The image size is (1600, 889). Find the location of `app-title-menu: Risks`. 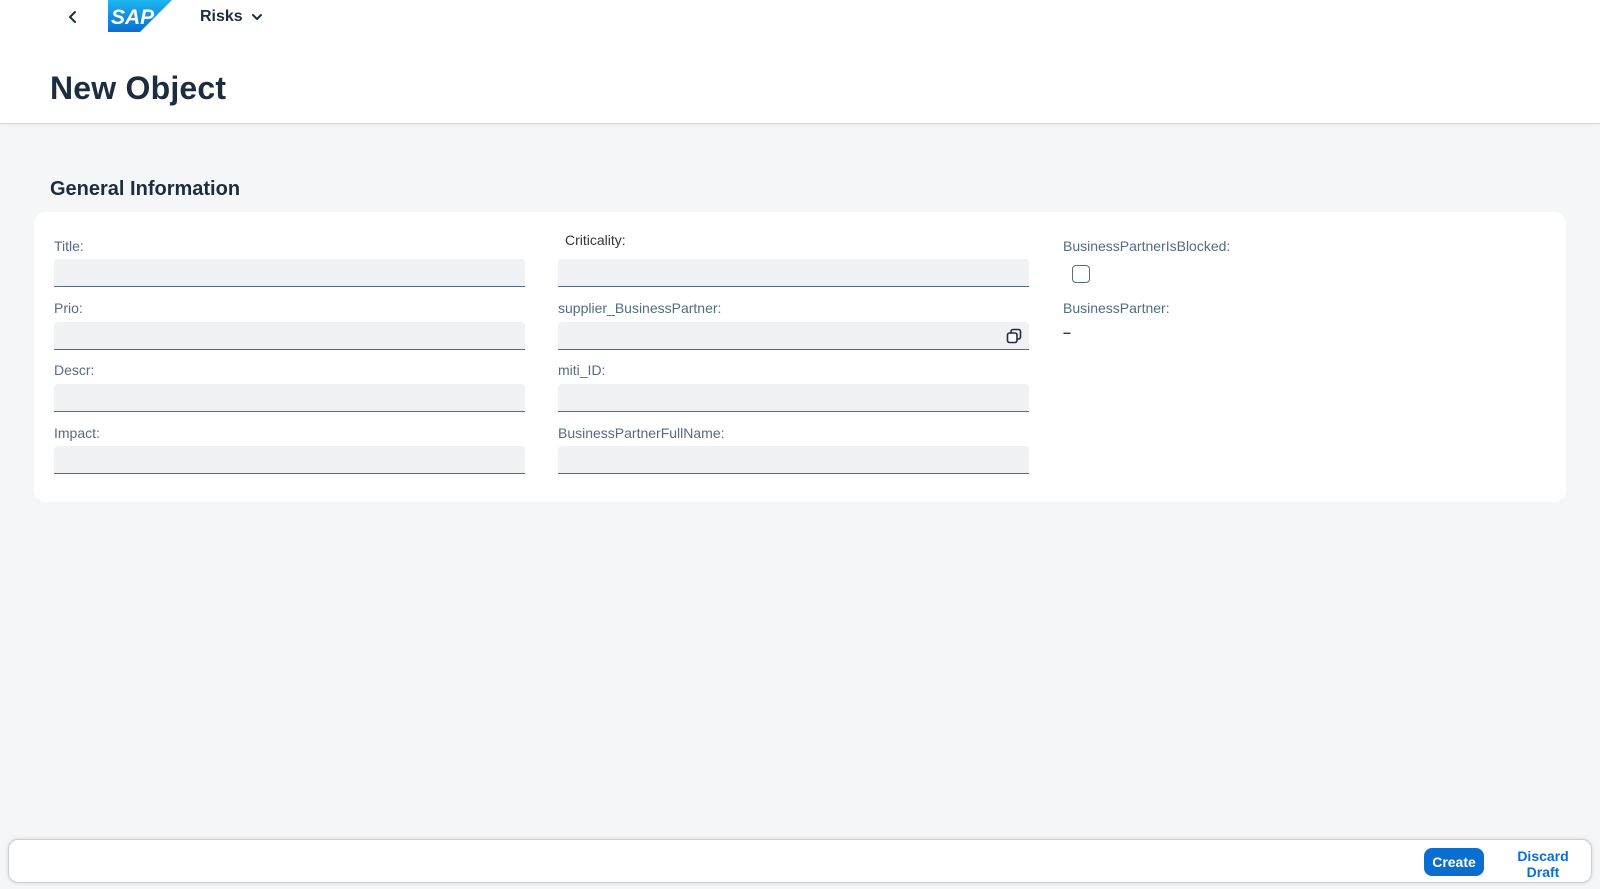

app-title-menu: Risks is located at coordinates (231, 17).